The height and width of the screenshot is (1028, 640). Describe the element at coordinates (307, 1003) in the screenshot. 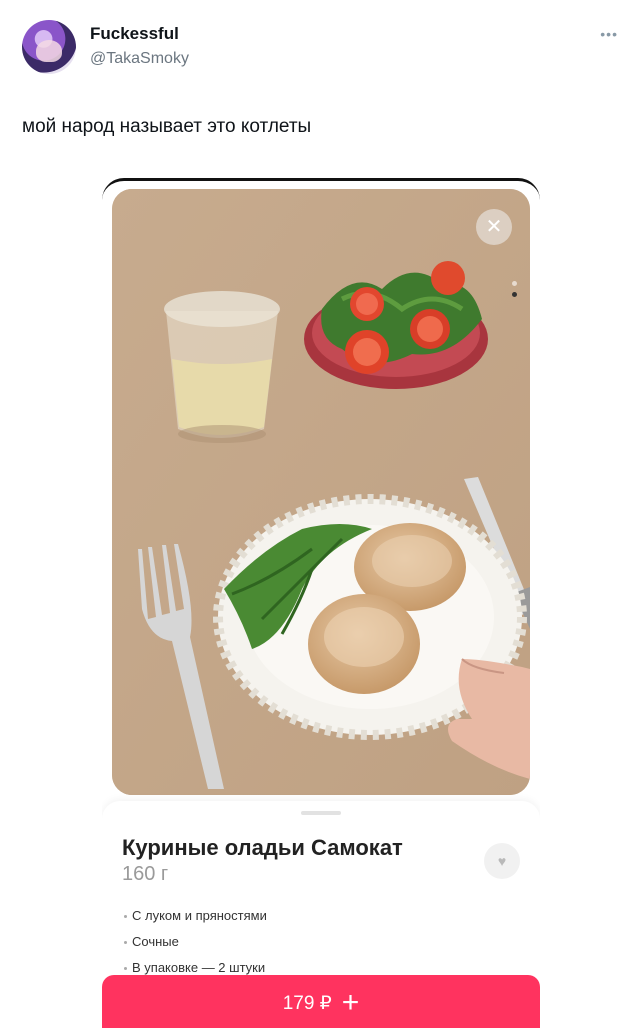

I see `price-label: 179 ₽` at that location.